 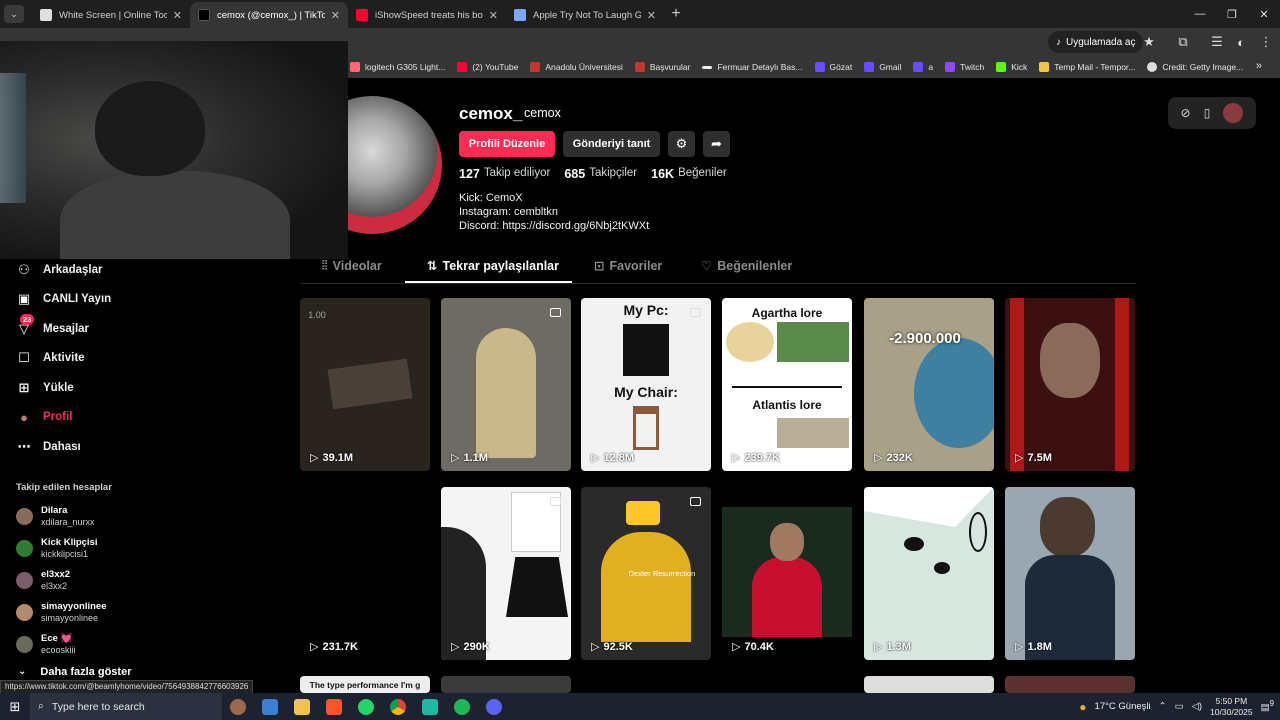 What do you see at coordinates (85, 329) in the screenshot?
I see `sidebar-item-messages: ▽ 23 Mesajlar` at bounding box center [85, 329].